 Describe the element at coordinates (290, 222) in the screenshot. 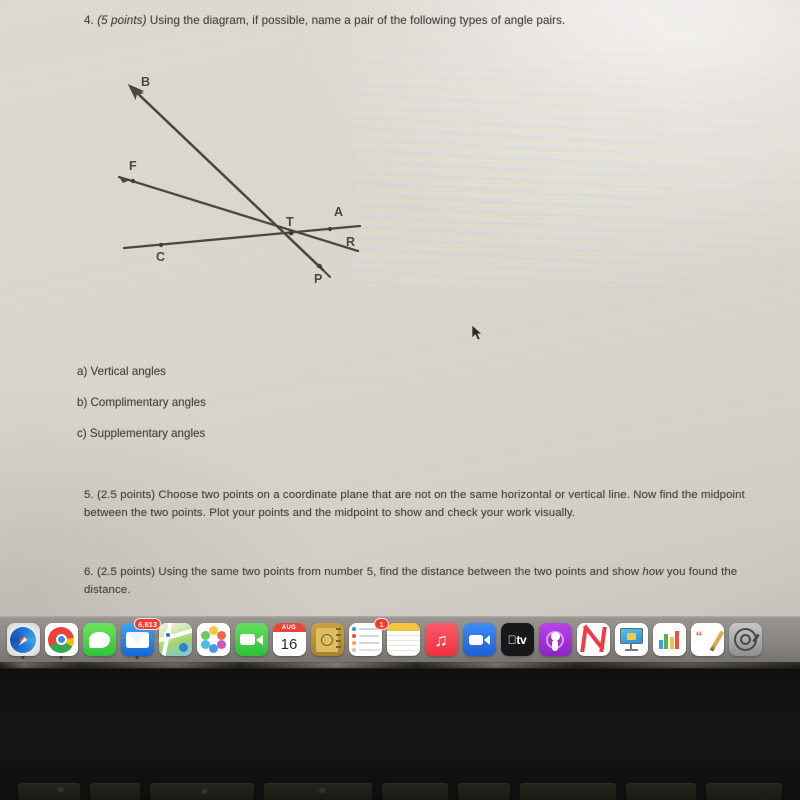

I see `diagram-label-T: T` at that location.